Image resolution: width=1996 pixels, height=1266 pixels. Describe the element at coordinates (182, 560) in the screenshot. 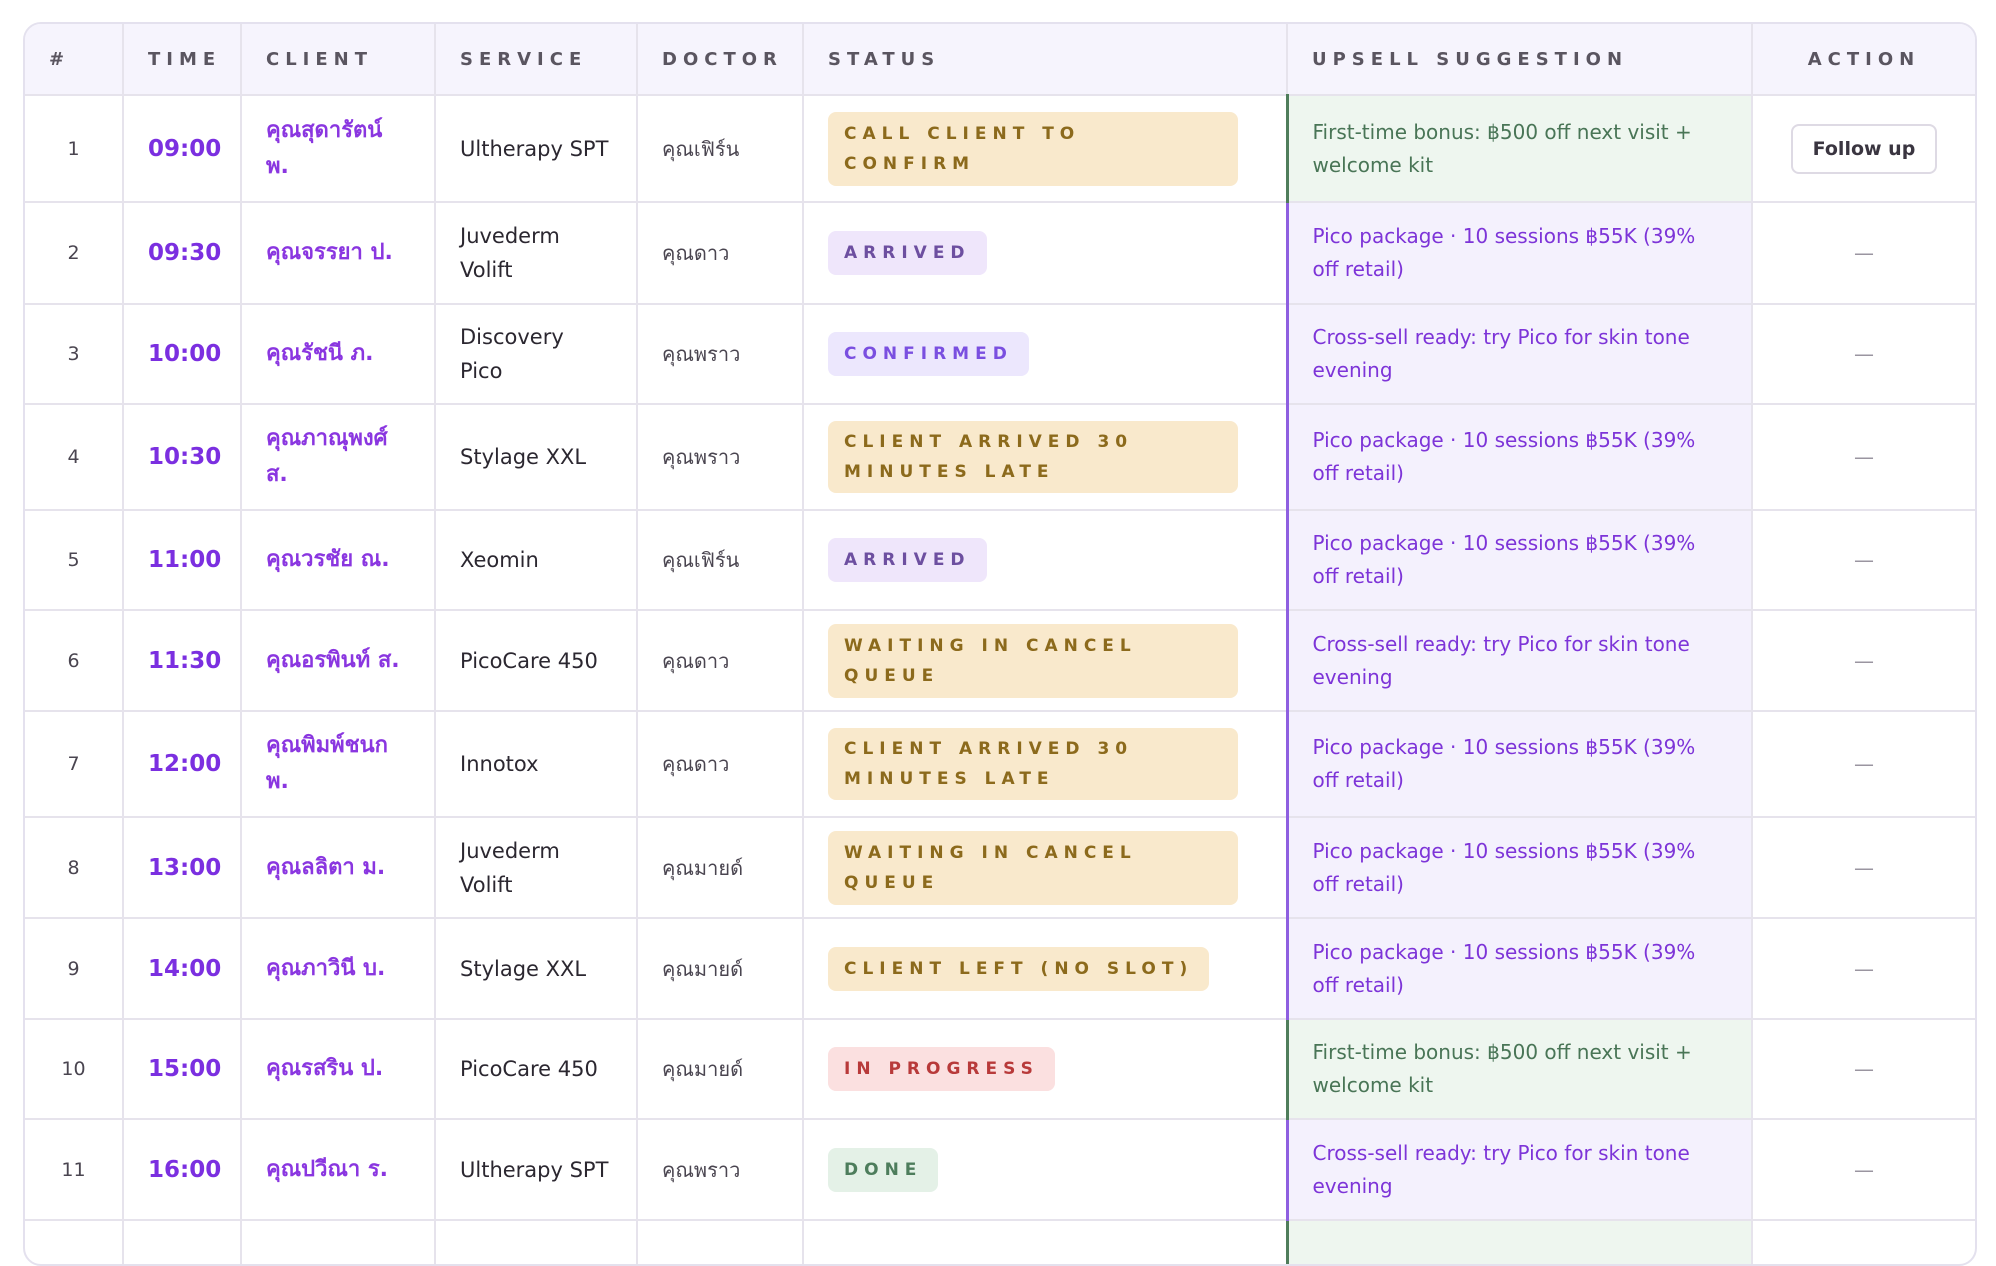

I see `appointment-time: 11:00` at that location.